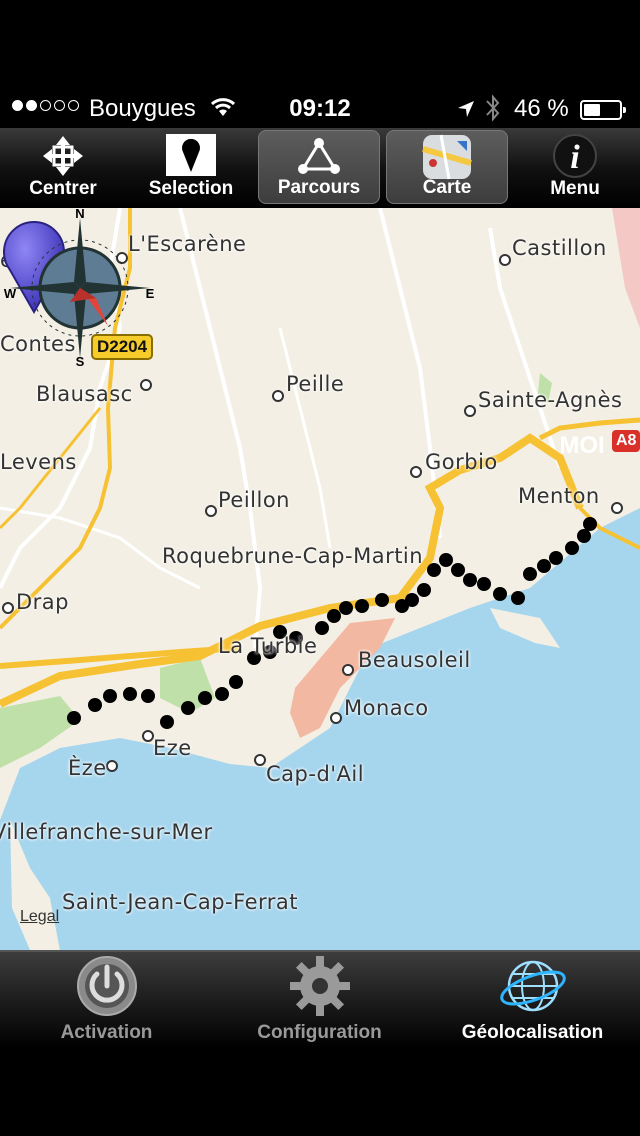  Describe the element at coordinates (532, 986) in the screenshot. I see `globe-icon` at that location.